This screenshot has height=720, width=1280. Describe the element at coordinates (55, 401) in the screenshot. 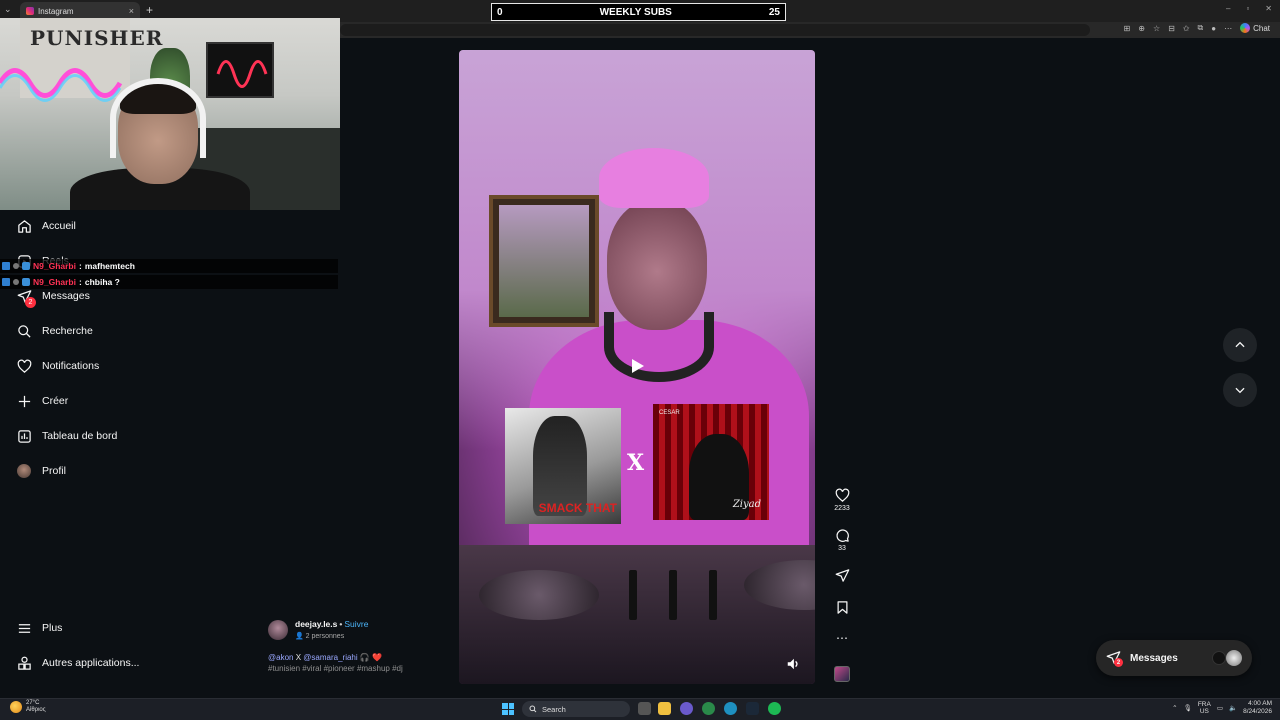

I see `sidebar-item-label: Créer` at that location.